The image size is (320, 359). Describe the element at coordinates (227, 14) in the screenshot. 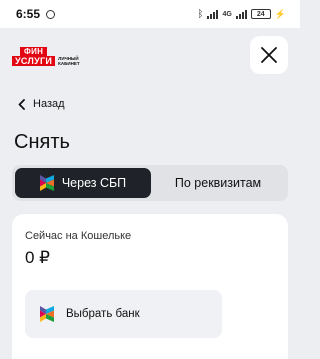

I see `network-type: 4G` at that location.